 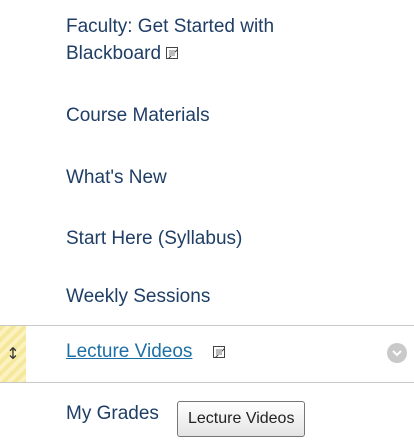 I want to click on menu-item-label: Lecture Videos, so click(x=129, y=351).